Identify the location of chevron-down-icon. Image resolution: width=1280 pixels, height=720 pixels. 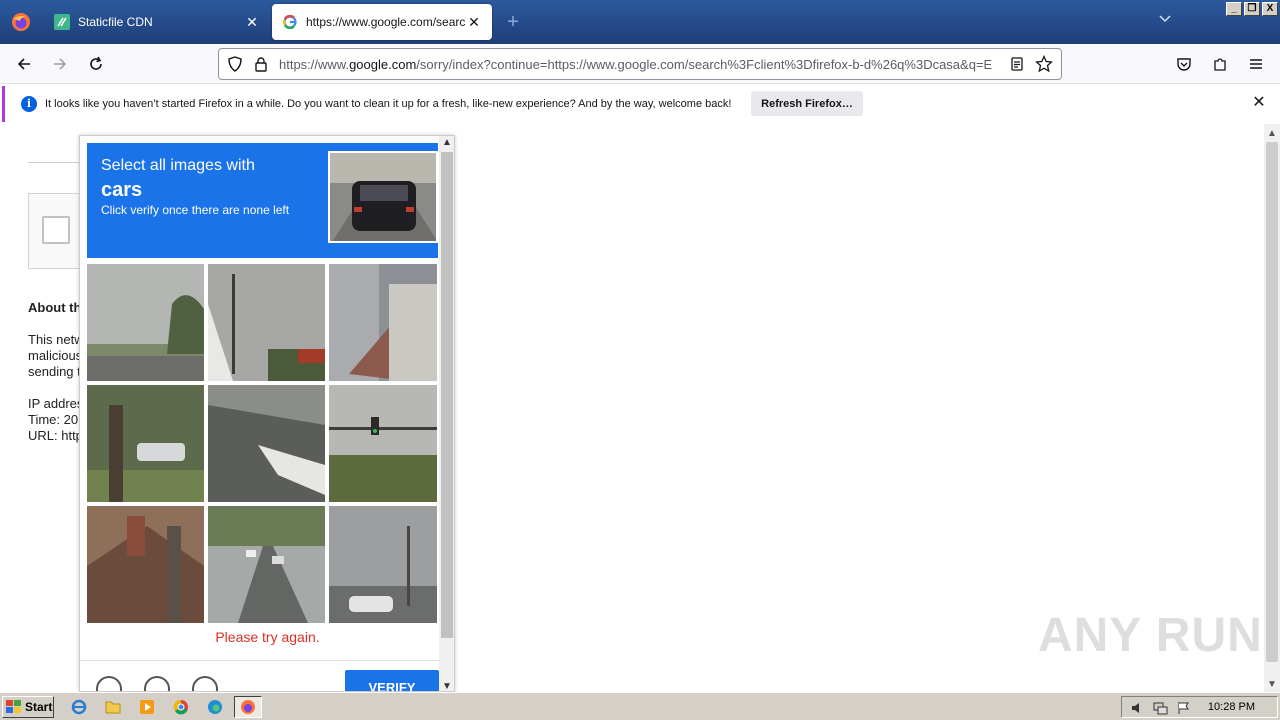
(1167, 22).